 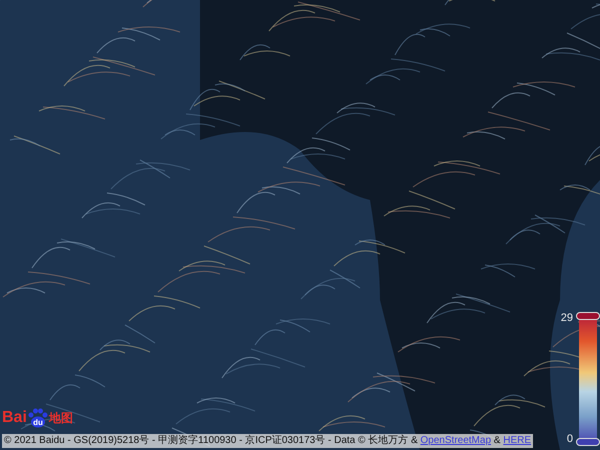 What do you see at coordinates (14, 418) in the screenshot?
I see `logo-text: Bai` at bounding box center [14, 418].